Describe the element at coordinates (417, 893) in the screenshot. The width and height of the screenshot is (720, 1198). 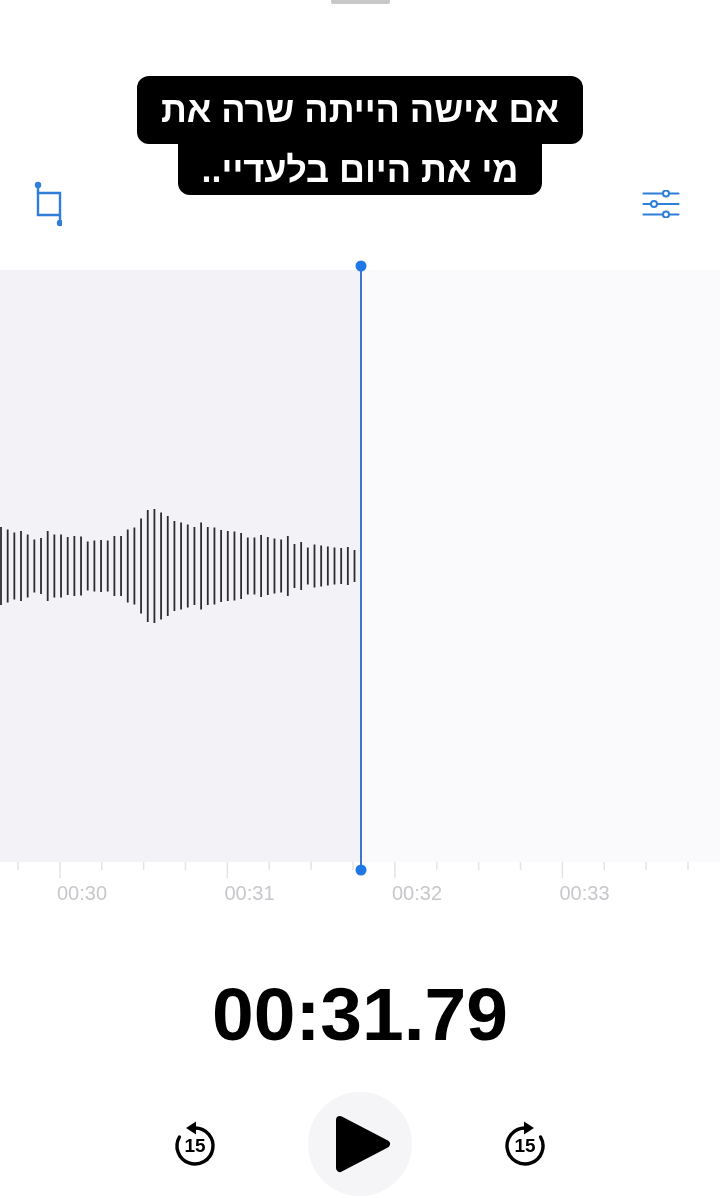
I see `time-label: 00:32` at that location.